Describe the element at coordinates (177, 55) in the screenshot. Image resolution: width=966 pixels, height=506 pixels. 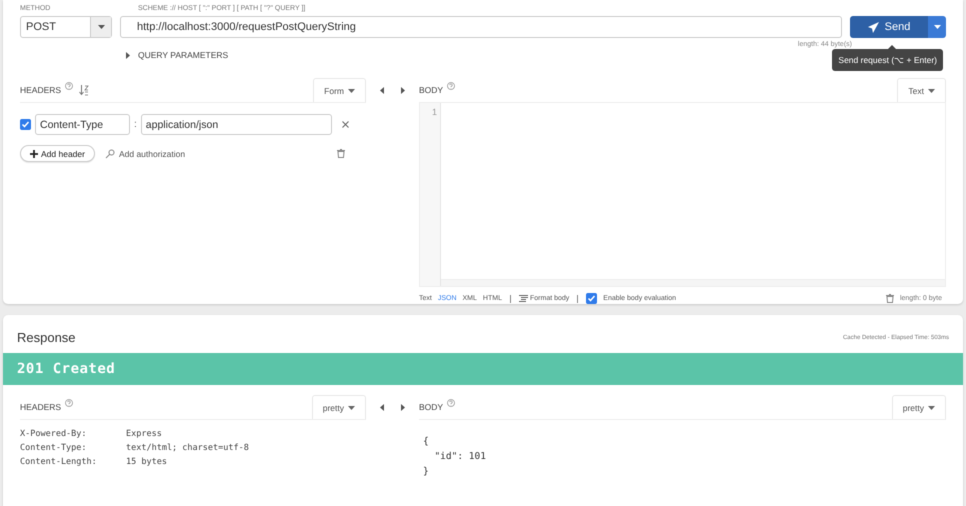
I see `query-parameters-toggle: QUERY PARAMETERS` at that location.